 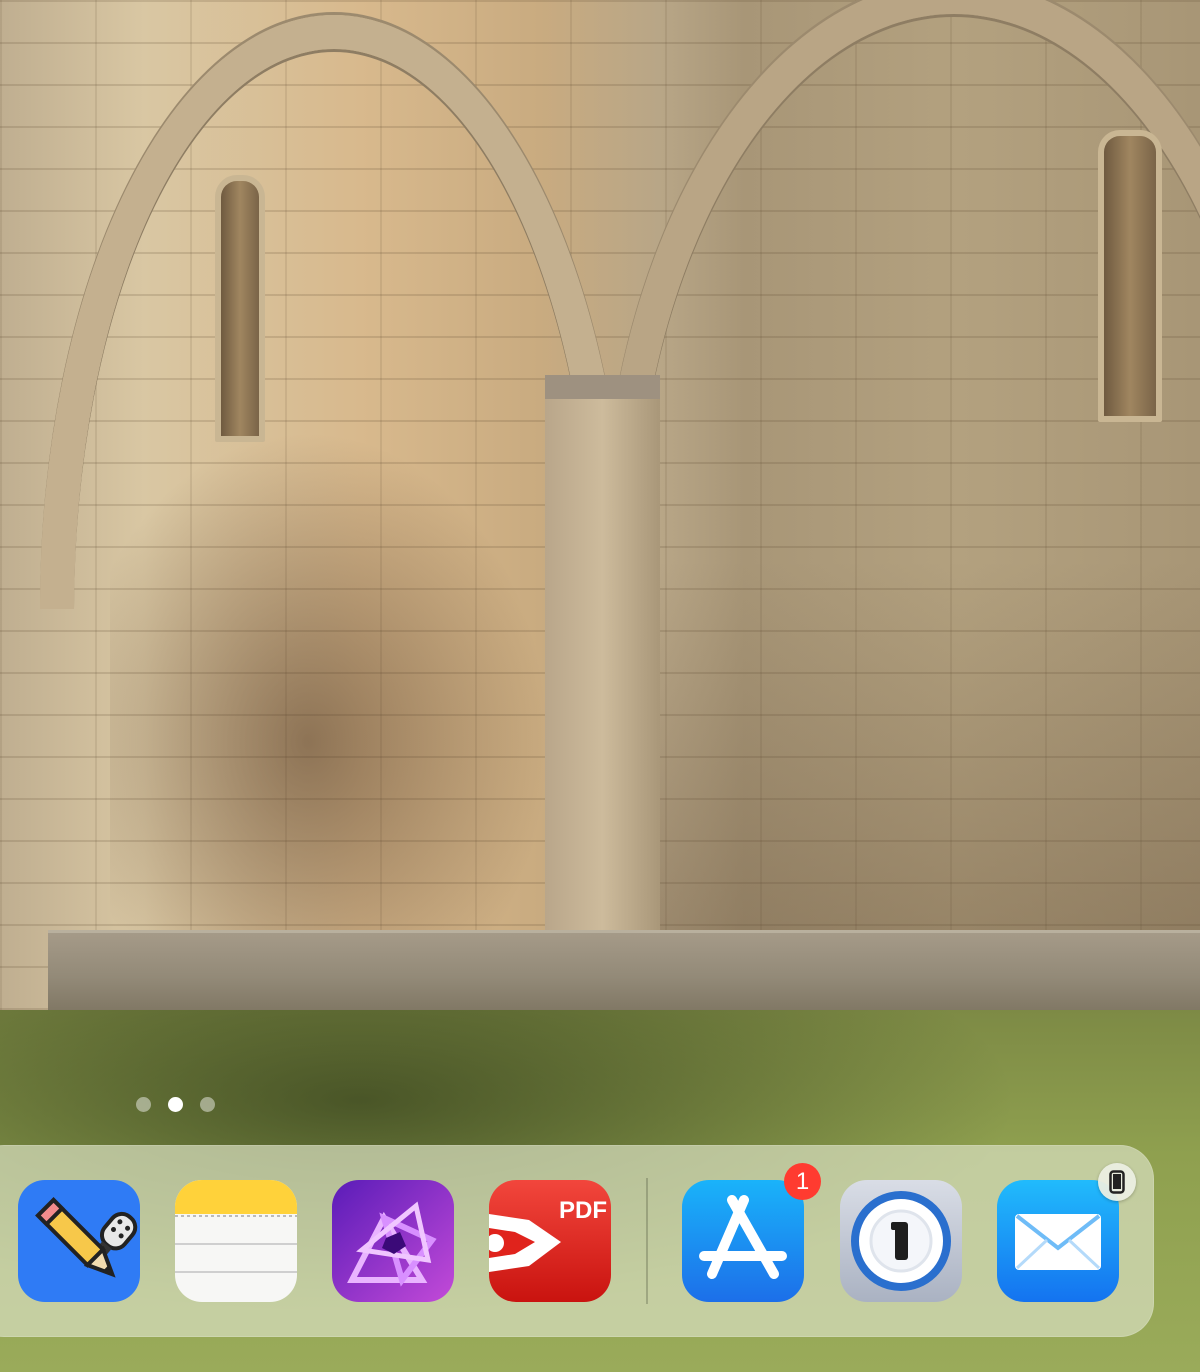 What do you see at coordinates (240, 308) in the screenshot?
I see `wallpaper-window-left` at bounding box center [240, 308].